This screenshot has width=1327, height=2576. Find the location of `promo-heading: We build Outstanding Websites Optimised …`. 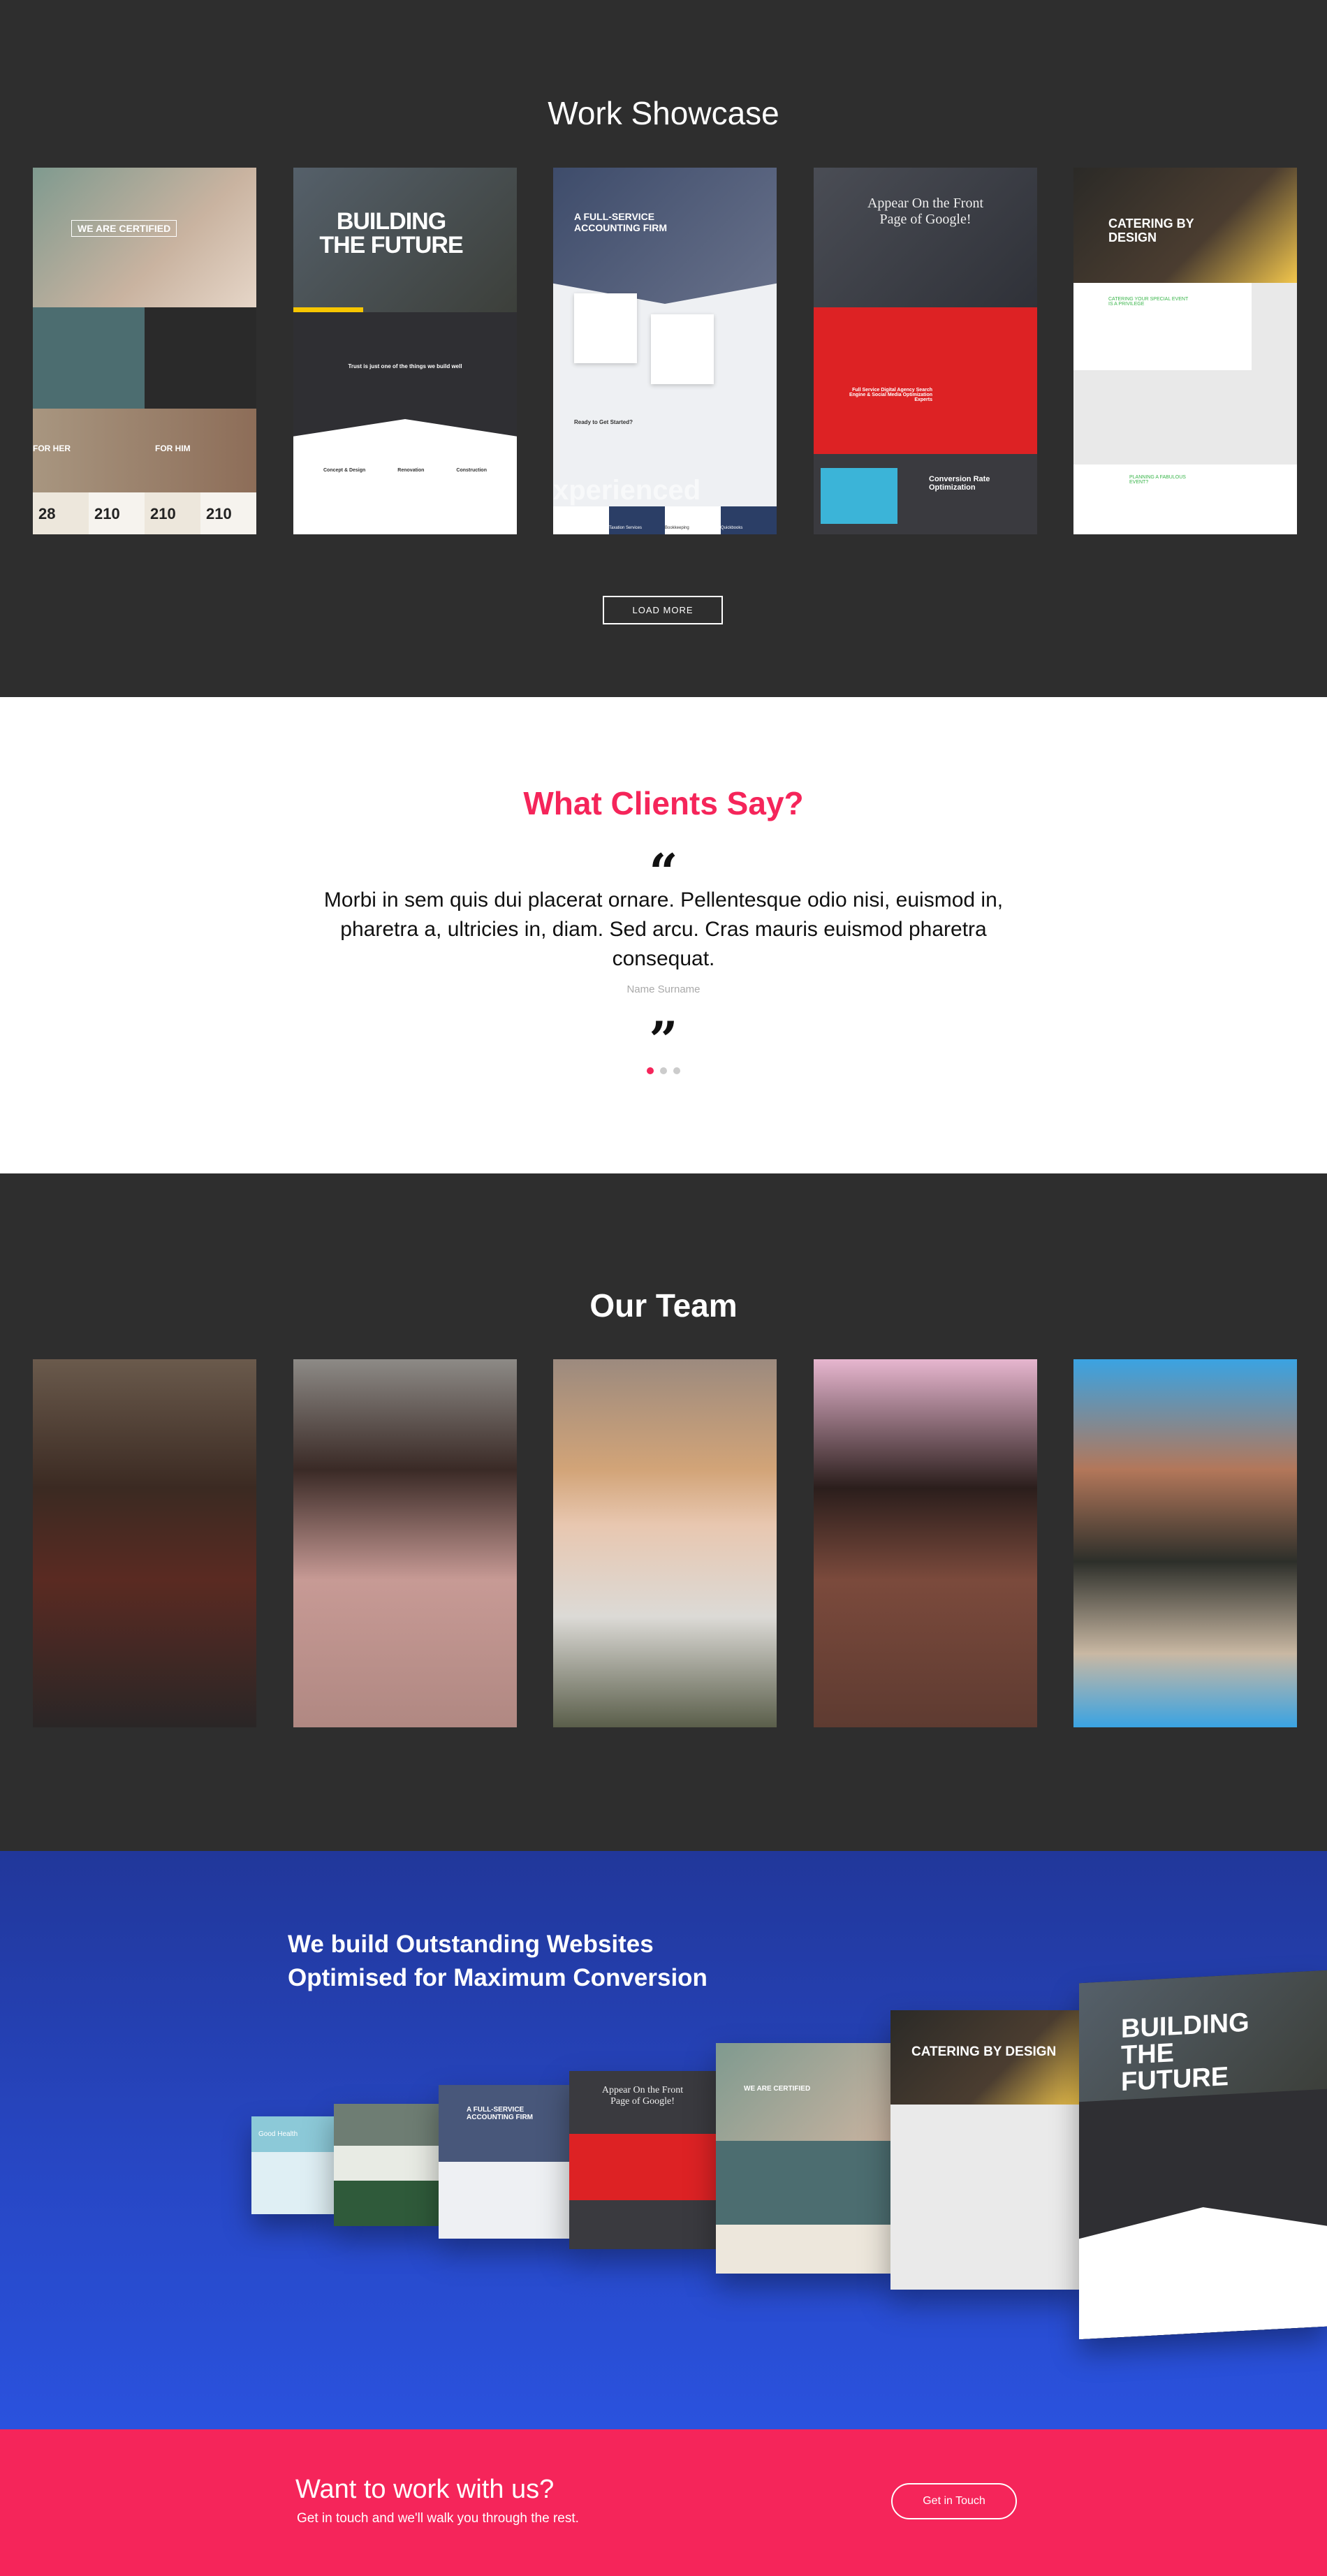

promo-heading: We build Outstanding Websites Optimised … is located at coordinates (498, 1961).